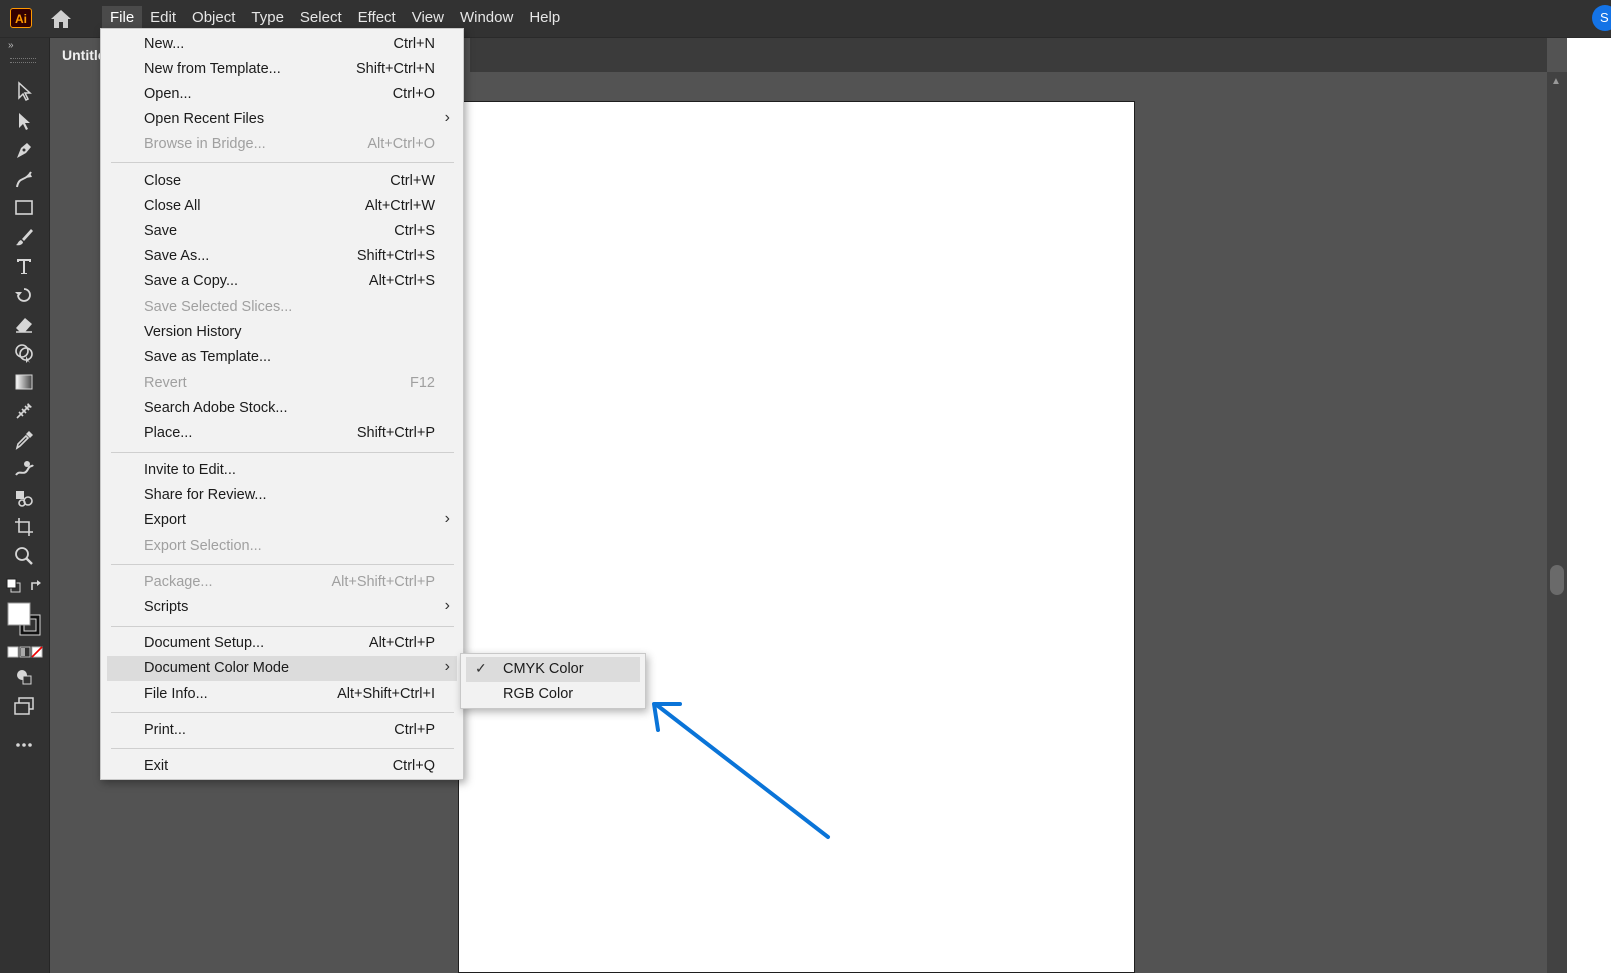 The width and height of the screenshot is (1611, 973). I want to click on menu-edit: Edit, so click(163, 18).